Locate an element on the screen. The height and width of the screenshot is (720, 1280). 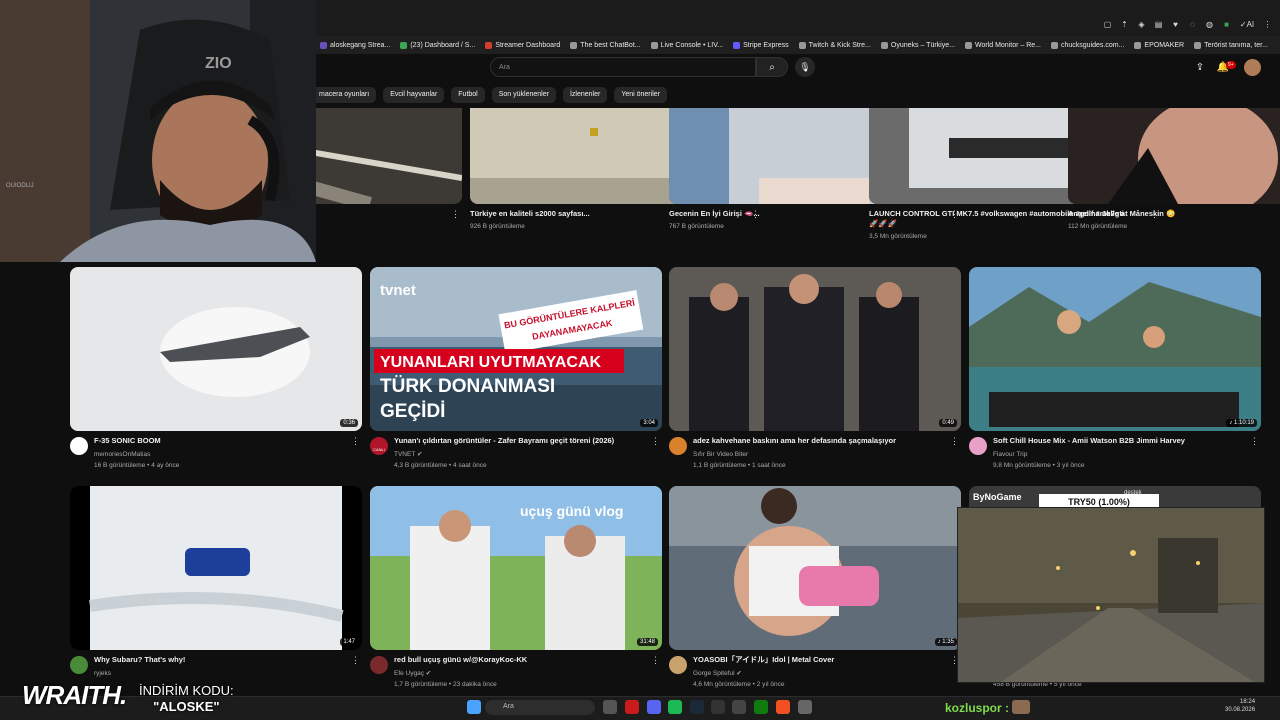
system-clock: 18:24 30.08.2026 is located at coordinates (1240, 706).